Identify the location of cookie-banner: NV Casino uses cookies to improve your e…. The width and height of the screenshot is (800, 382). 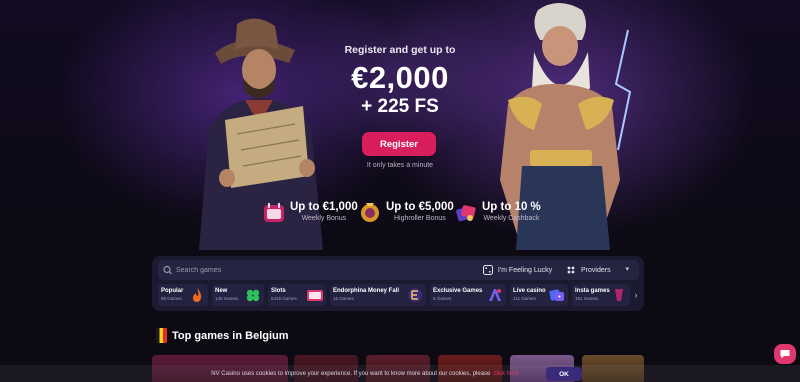
(400, 373).